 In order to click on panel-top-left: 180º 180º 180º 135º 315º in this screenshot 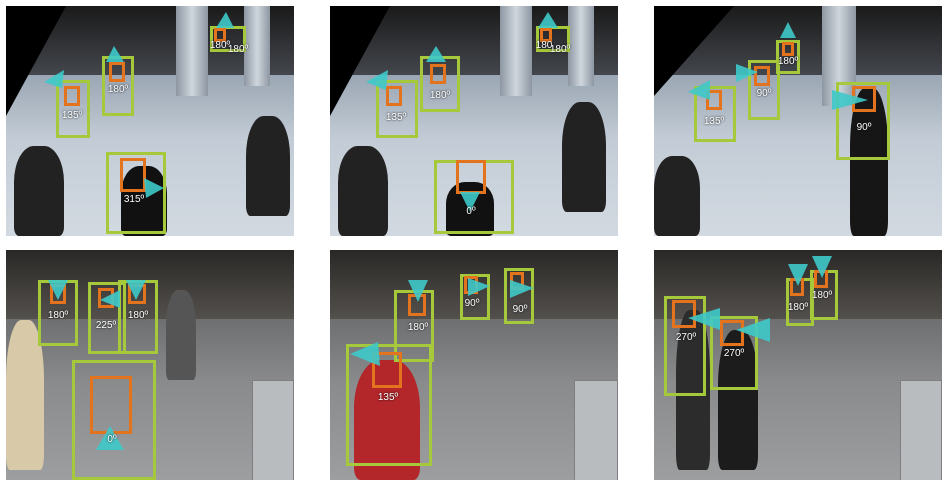, I will do `click(150, 121)`.